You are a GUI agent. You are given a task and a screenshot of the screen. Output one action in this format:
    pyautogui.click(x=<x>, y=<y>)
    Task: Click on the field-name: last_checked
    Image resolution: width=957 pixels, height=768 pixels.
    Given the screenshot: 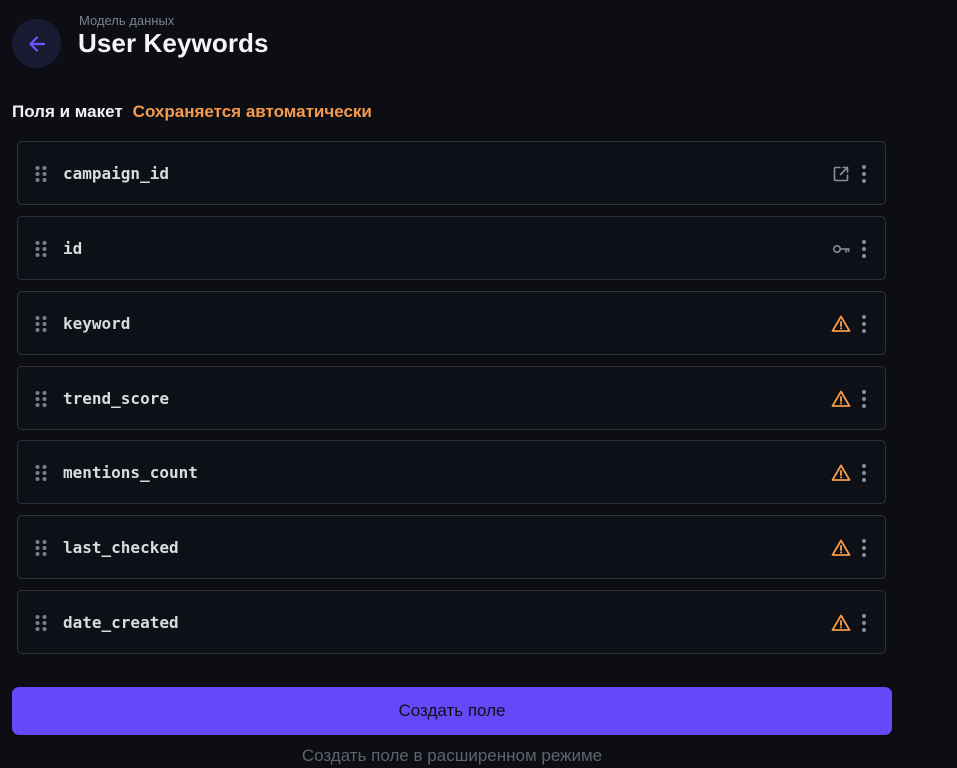 What is the action you would take?
    pyautogui.click(x=121, y=547)
    